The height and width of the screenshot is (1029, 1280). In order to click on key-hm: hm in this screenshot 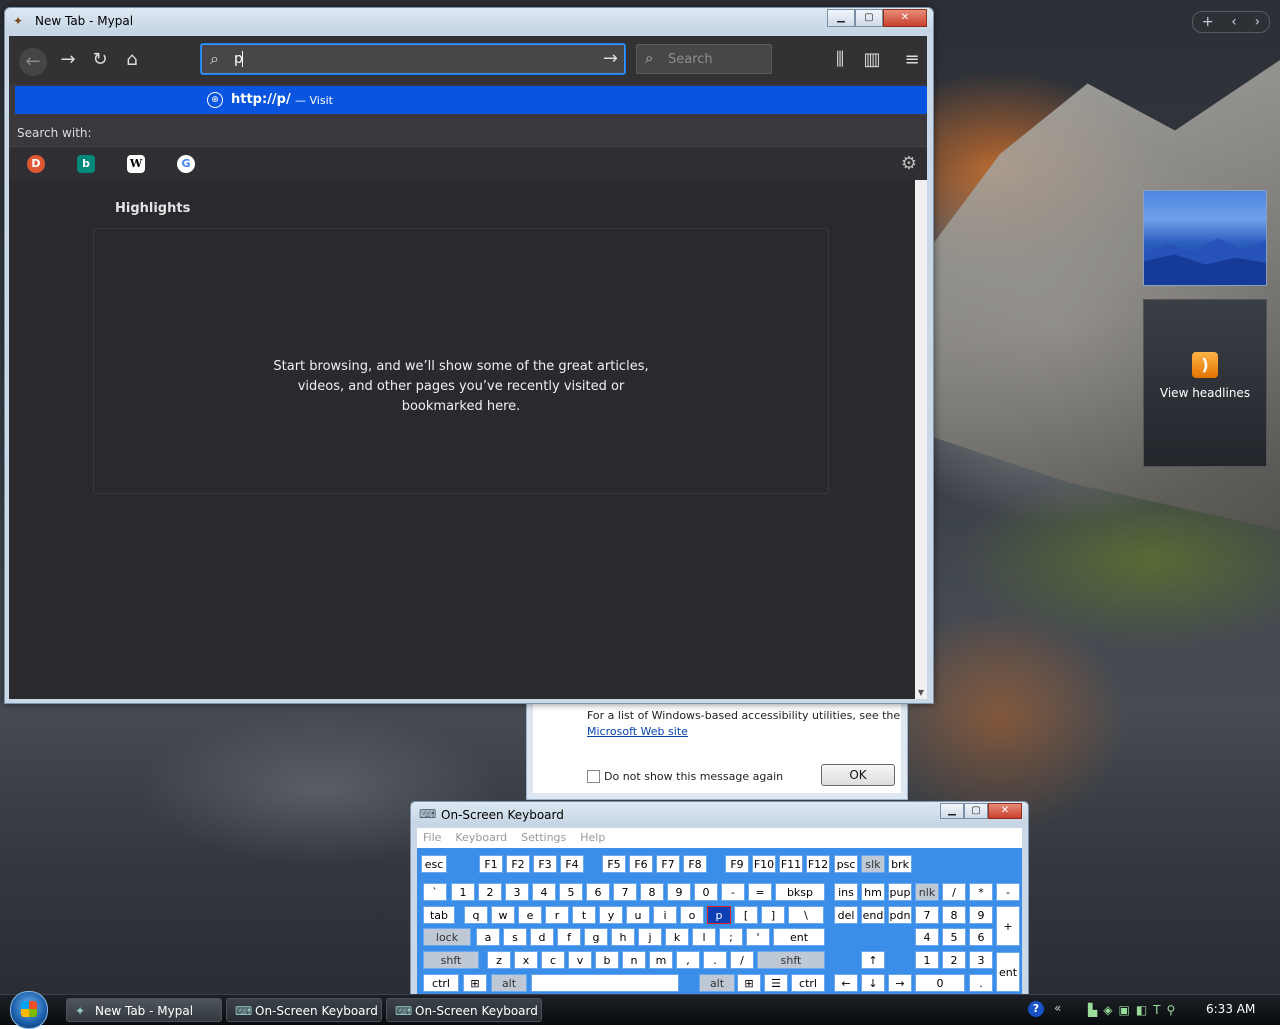, I will do `click(873, 892)`.